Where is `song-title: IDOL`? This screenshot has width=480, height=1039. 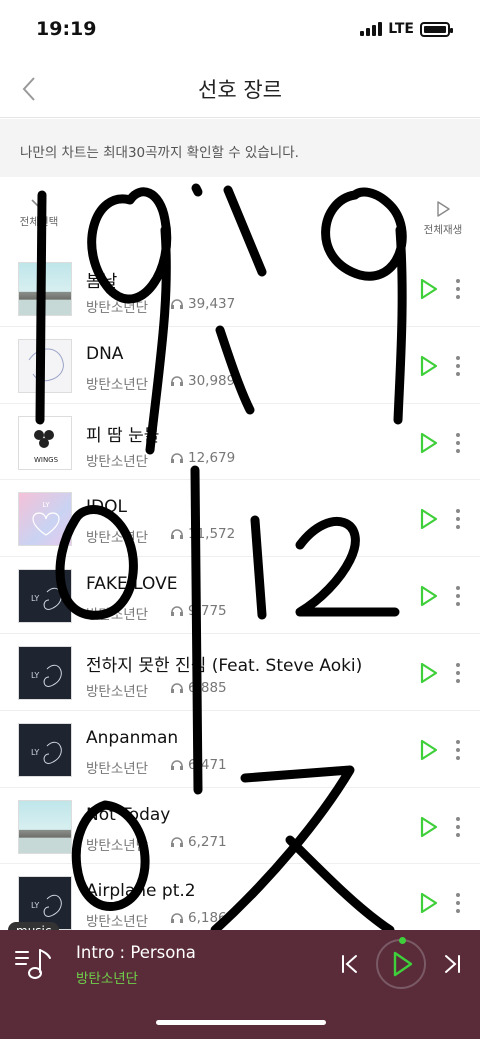
song-title: IDOL is located at coordinates (106, 507).